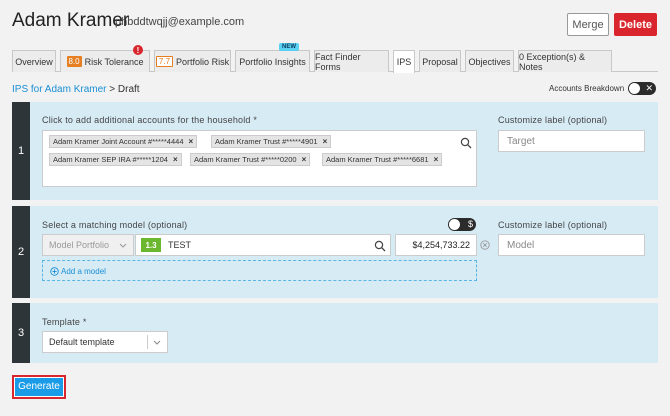  Describe the element at coordinates (118, 141) in the screenshot. I see `account-chip-label: Adam Kramer Joint Account #*****4444` at that location.